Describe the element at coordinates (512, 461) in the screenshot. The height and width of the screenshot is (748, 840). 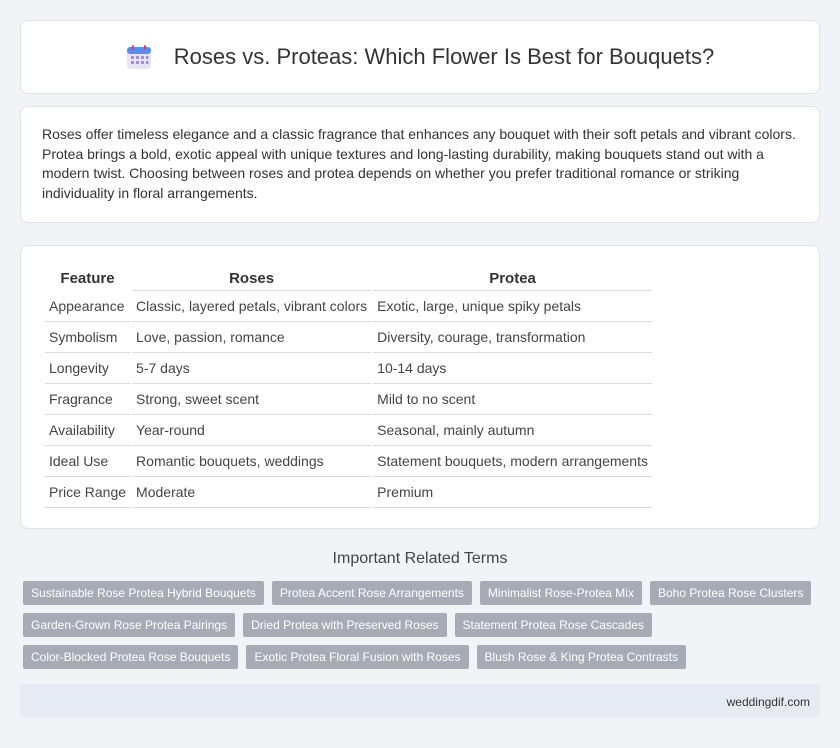
I see `cell-protea: Statement bouquets, modern arrangements` at that location.